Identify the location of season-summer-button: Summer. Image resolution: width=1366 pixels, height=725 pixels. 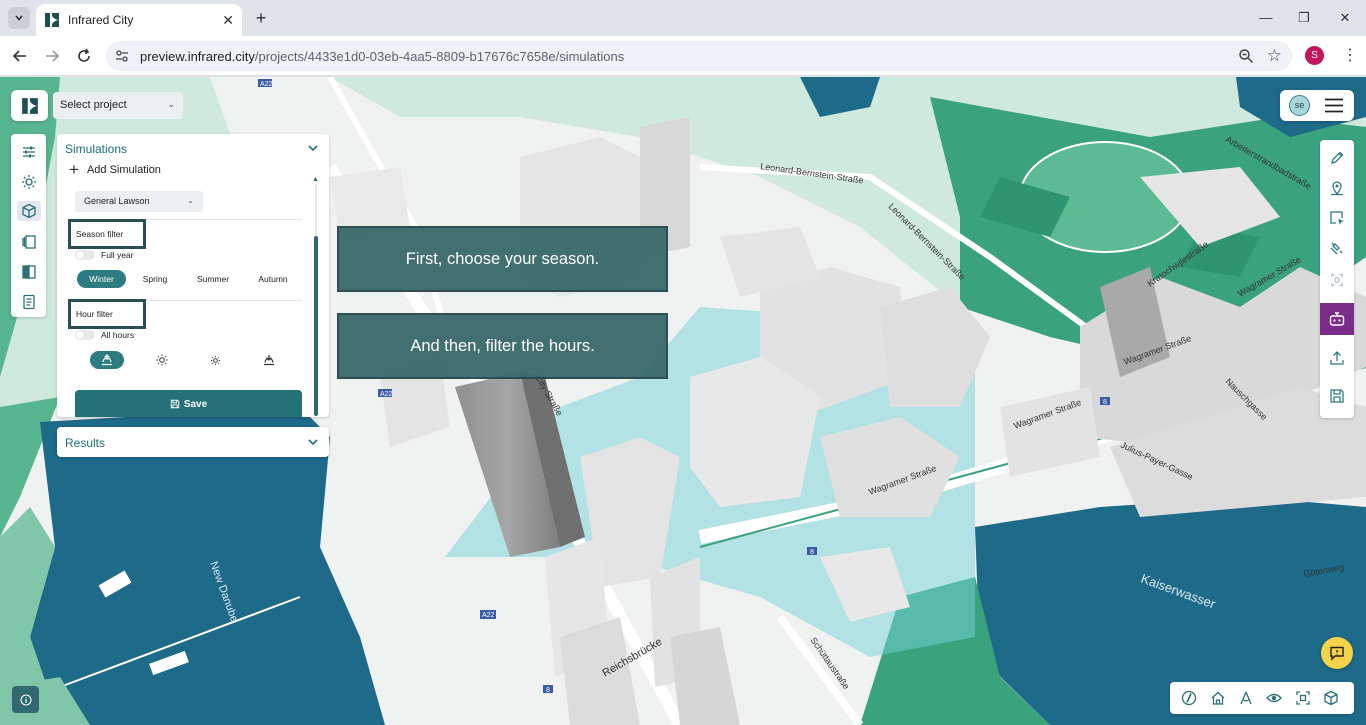
(213, 279).